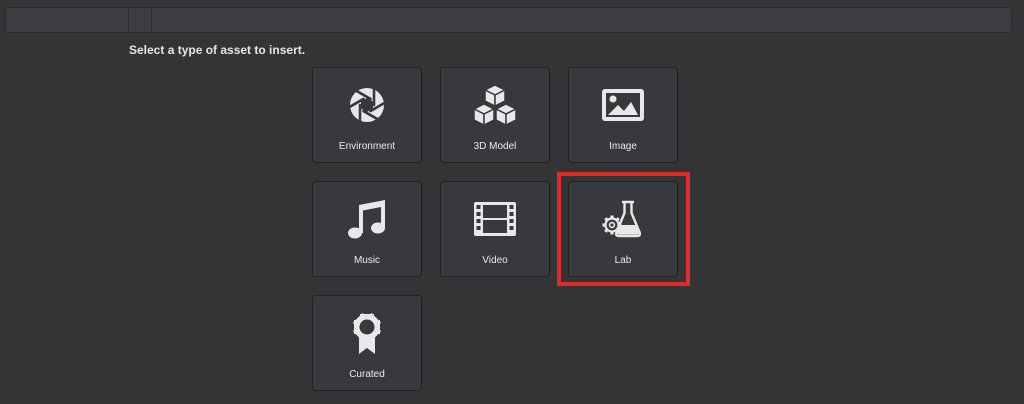  I want to click on flask-gear-icon, so click(623, 219).